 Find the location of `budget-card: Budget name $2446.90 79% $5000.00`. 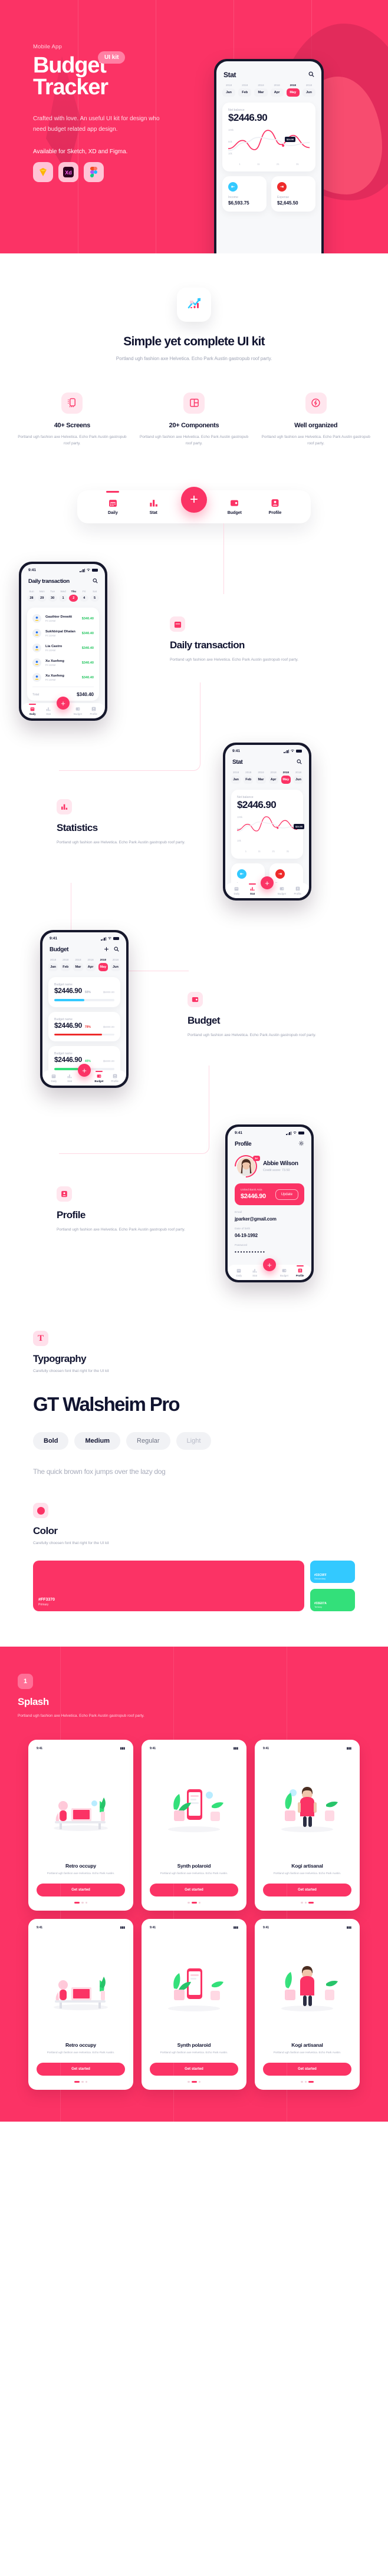

budget-card: Budget name $2446.90 79% $5000.00 is located at coordinates (84, 1026).